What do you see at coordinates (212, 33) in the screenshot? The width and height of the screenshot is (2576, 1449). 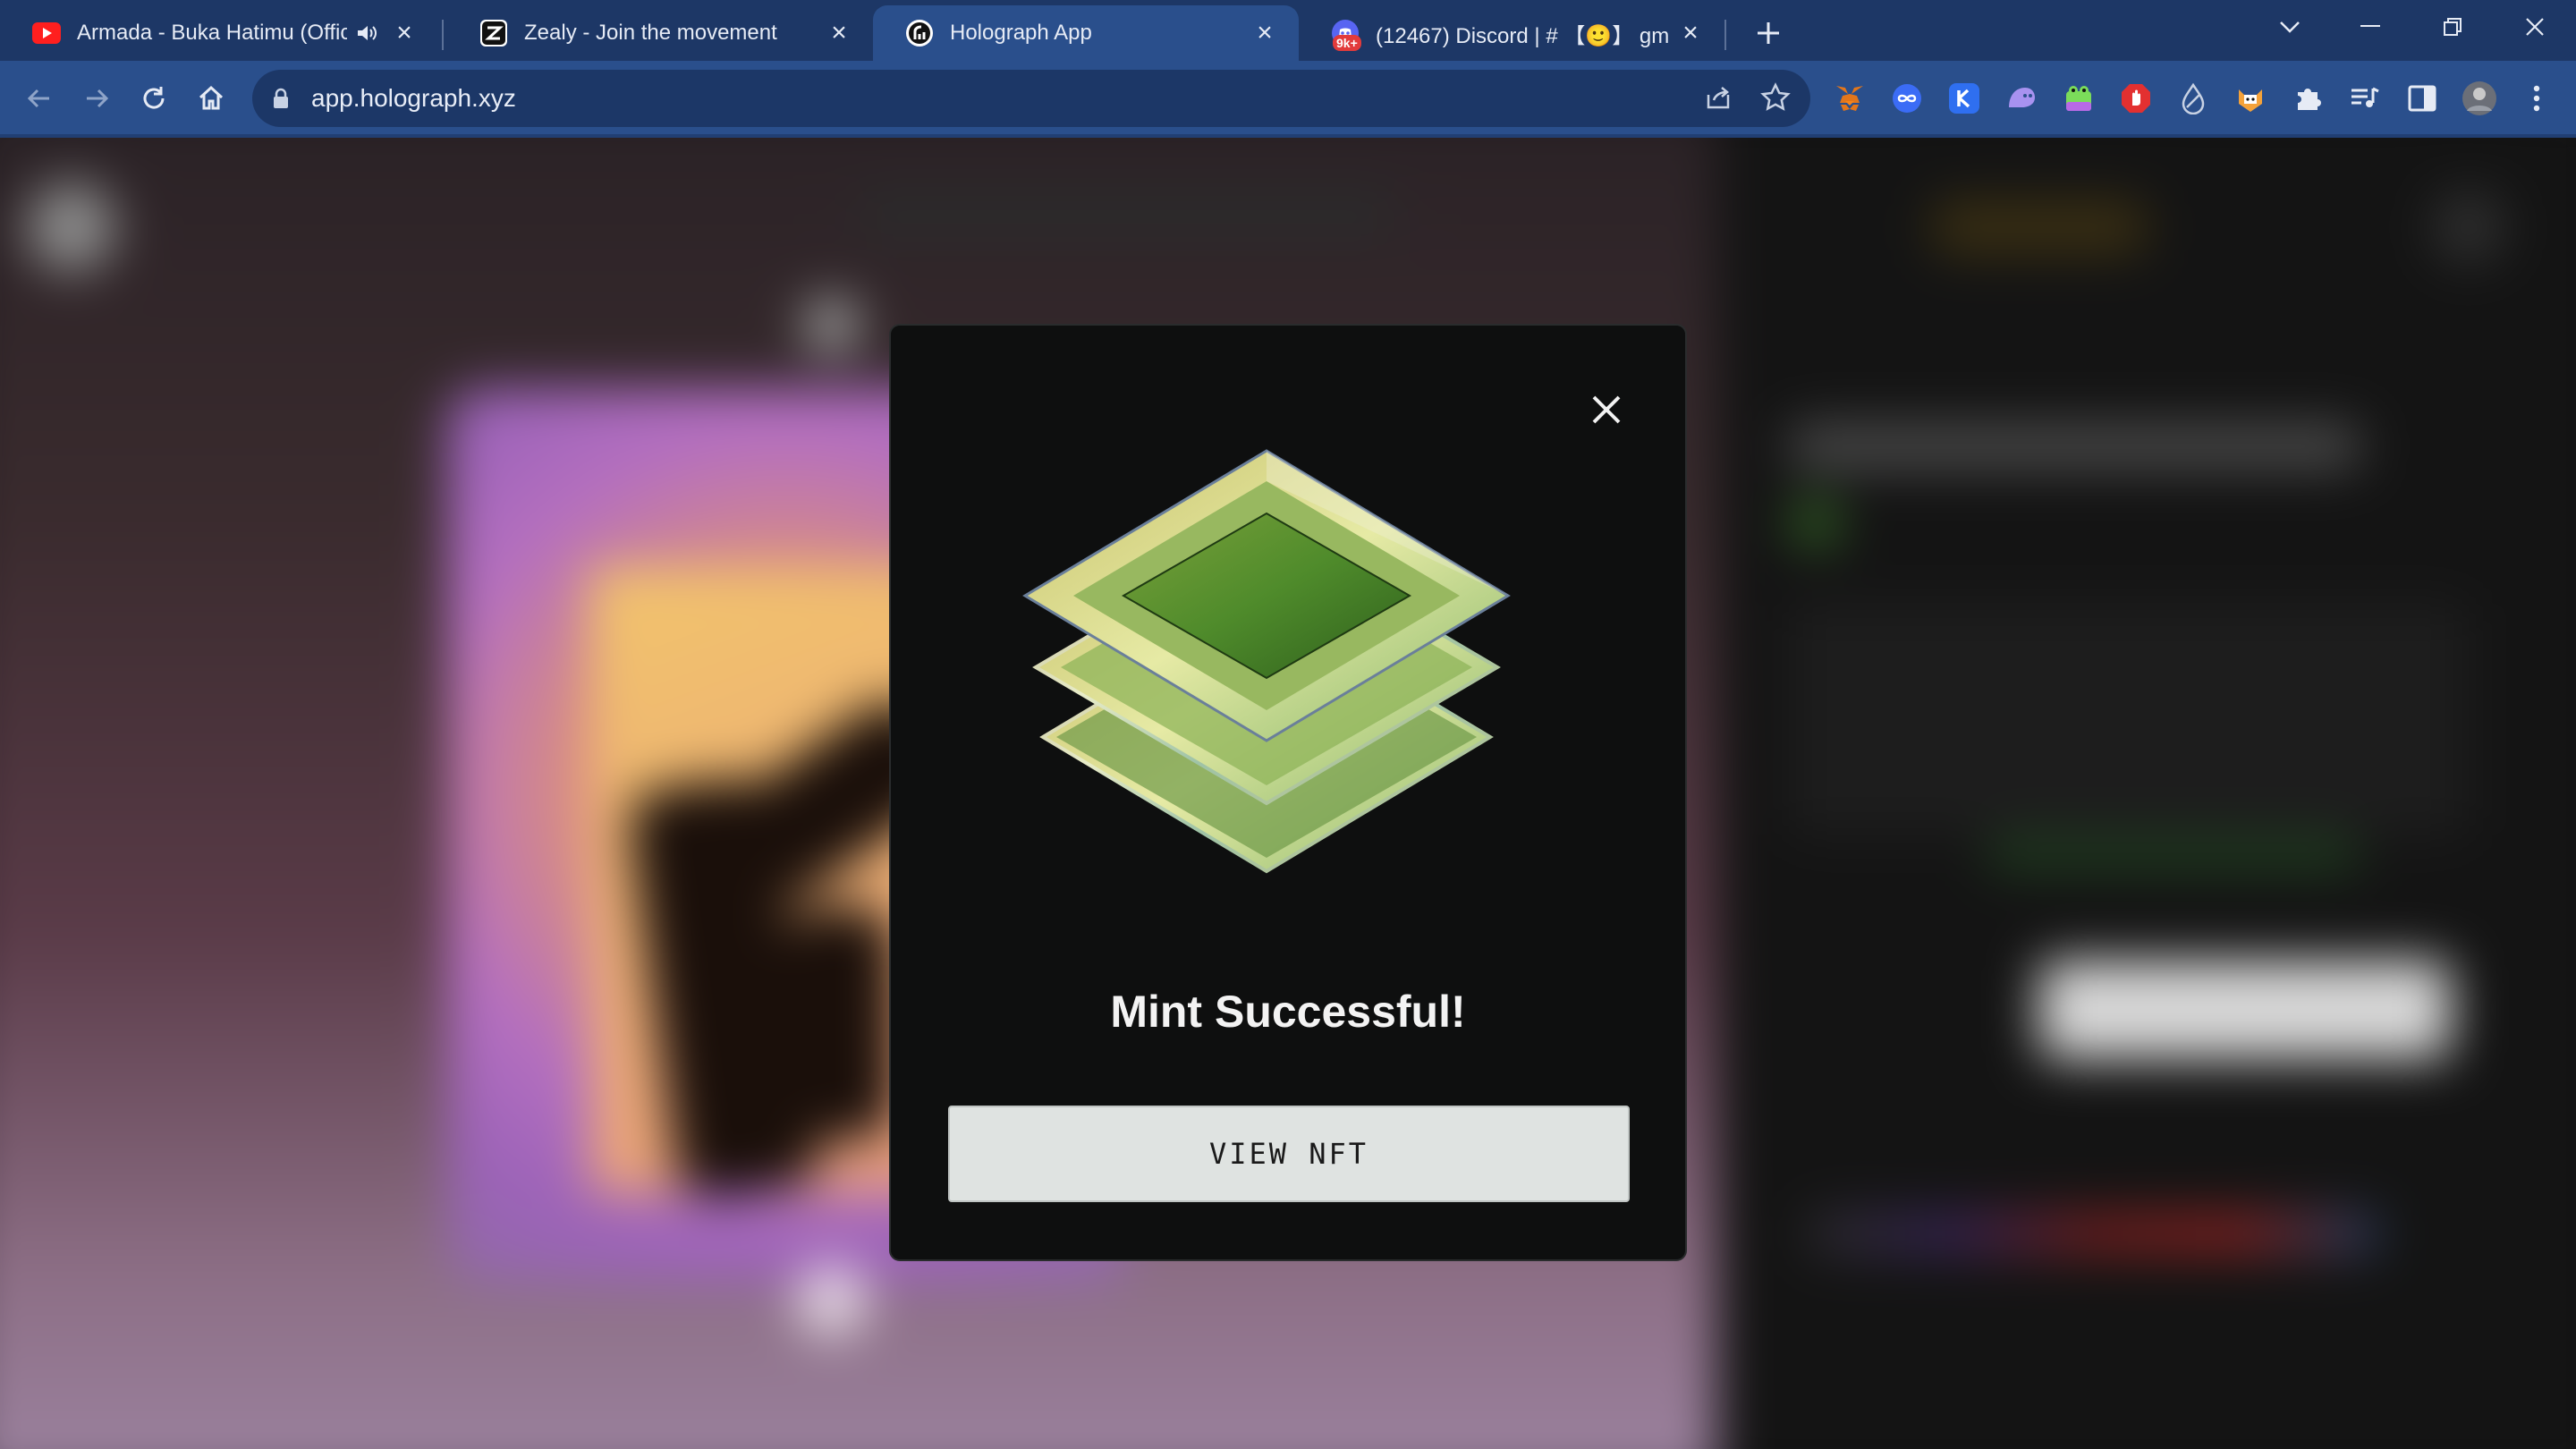 I see `tab-title: Armada - Buka Hatimu (Offic` at bounding box center [212, 33].